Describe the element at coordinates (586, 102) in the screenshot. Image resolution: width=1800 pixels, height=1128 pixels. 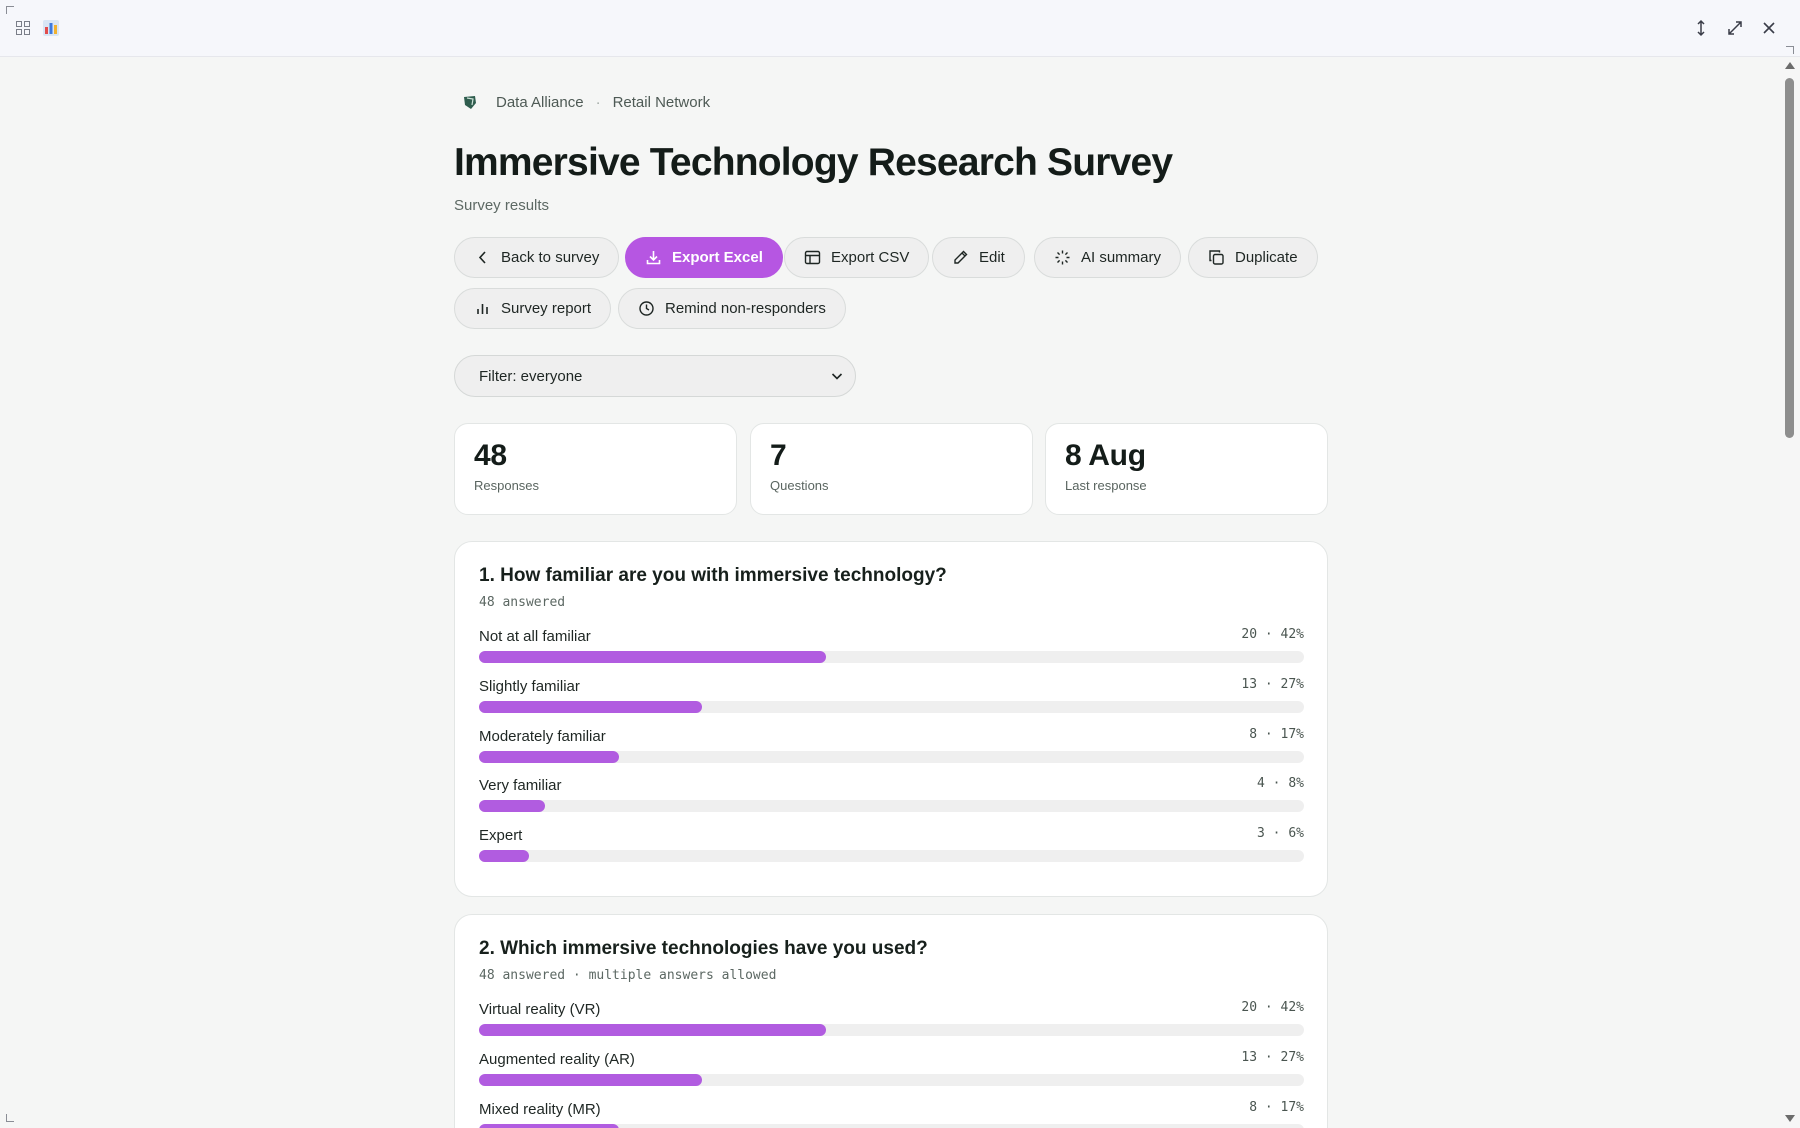
I see `breadcrumb: Data Alliance · Retail Network` at that location.